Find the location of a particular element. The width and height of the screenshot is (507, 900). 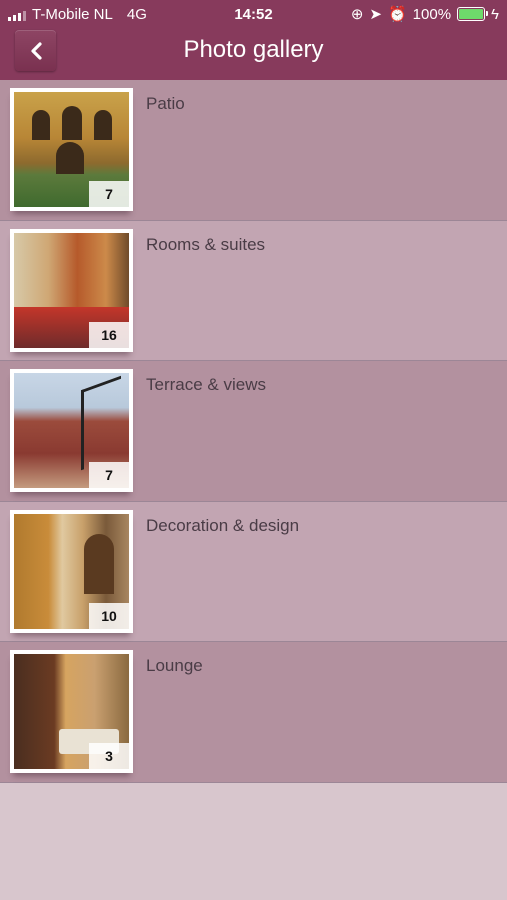

location-icon: ➤ is located at coordinates (375, 14).